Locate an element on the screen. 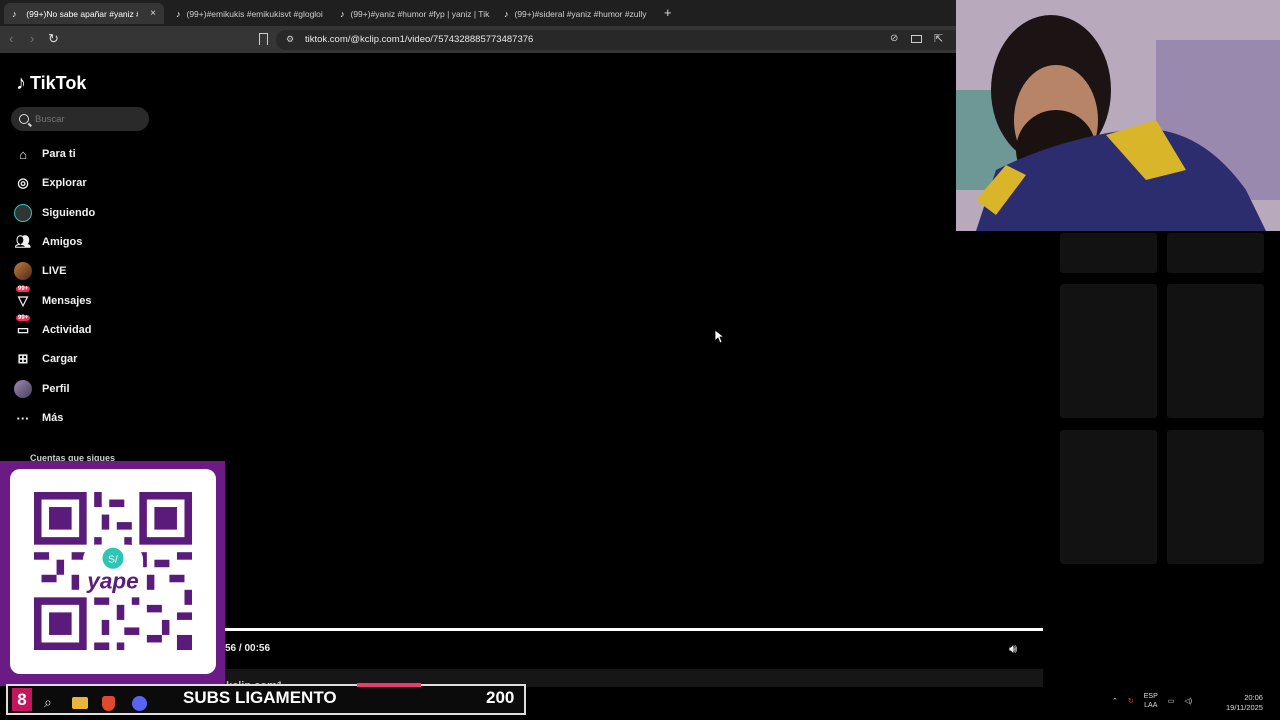 The height and width of the screenshot is (720, 1280). sidebar-item-perfil: Perfil is located at coordinates (42, 389).